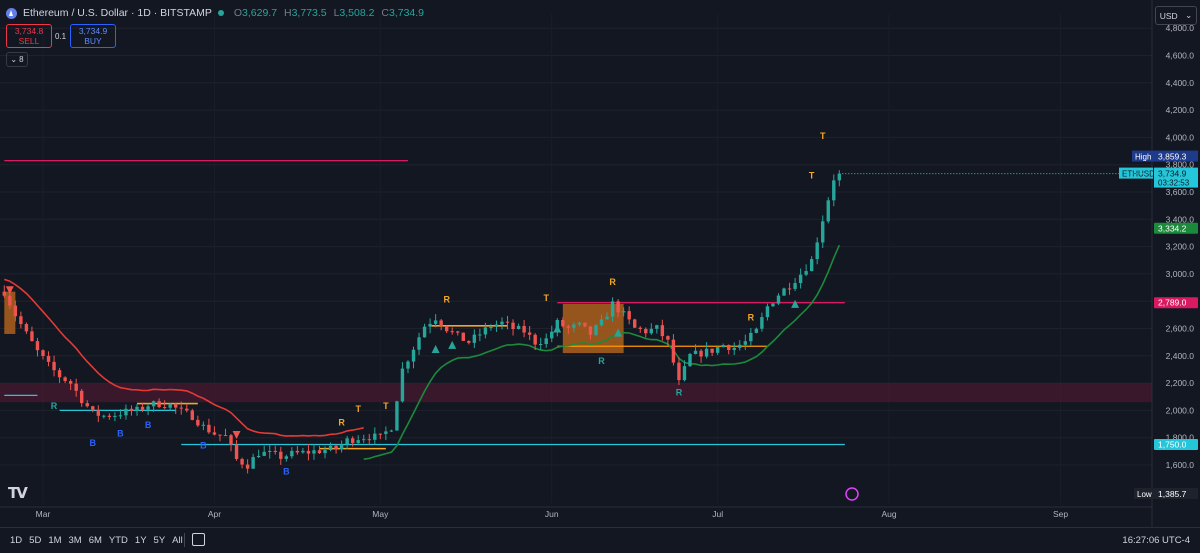 The image size is (1200, 553). I want to click on signal-label: T, so click(386, 406).